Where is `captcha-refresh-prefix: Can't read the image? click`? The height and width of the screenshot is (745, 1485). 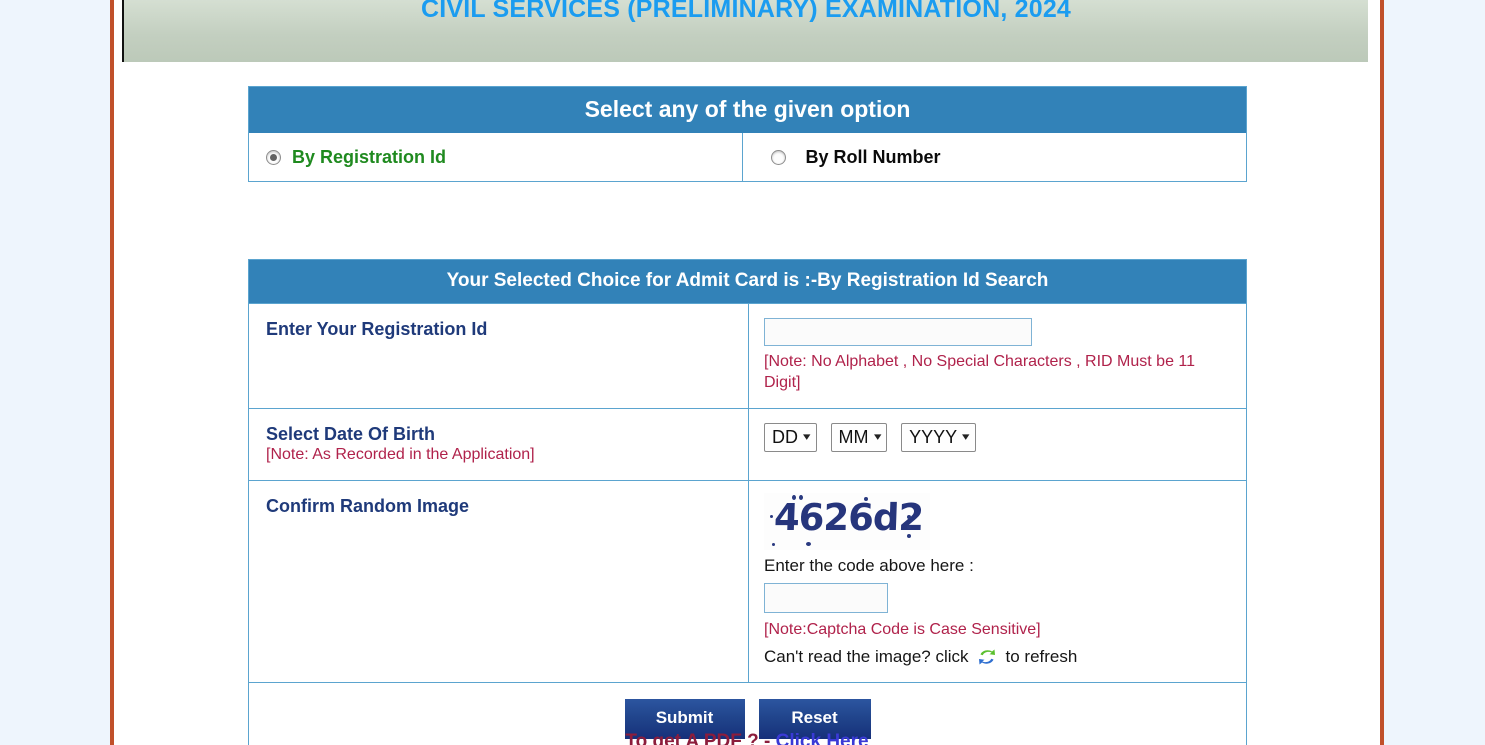 captcha-refresh-prefix: Can't read the image? click is located at coordinates (866, 656).